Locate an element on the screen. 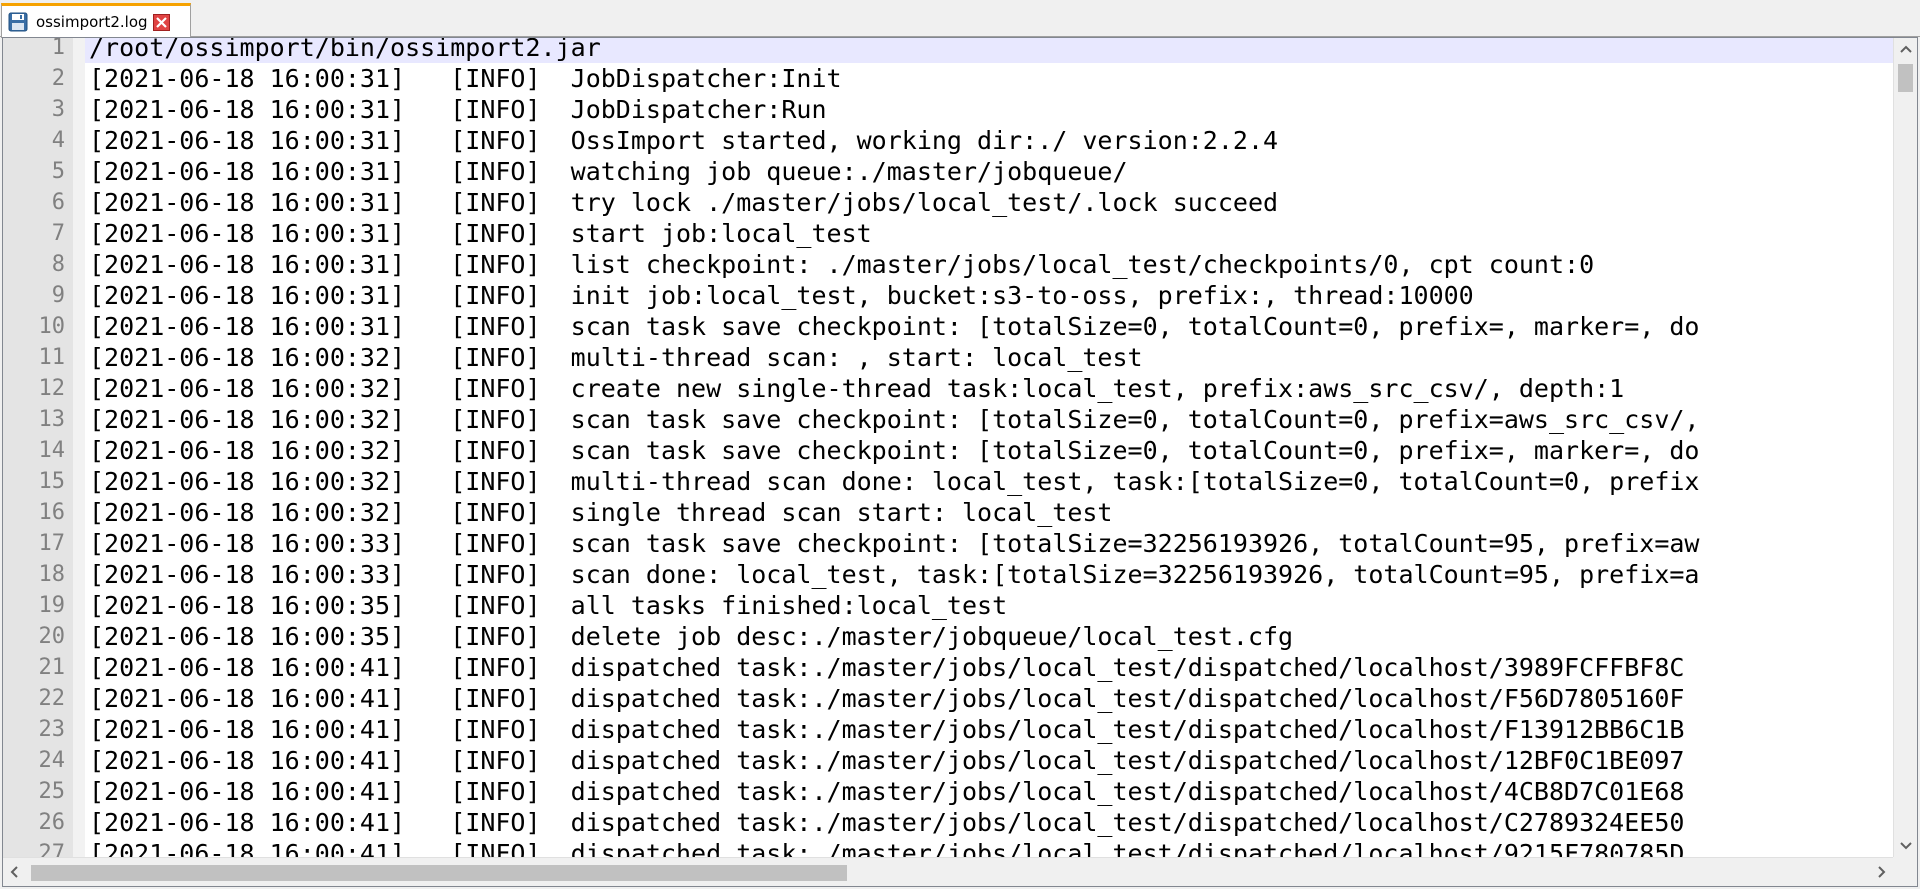 This screenshot has width=1920, height=889. line-number: 26 is located at coordinates (52, 822).